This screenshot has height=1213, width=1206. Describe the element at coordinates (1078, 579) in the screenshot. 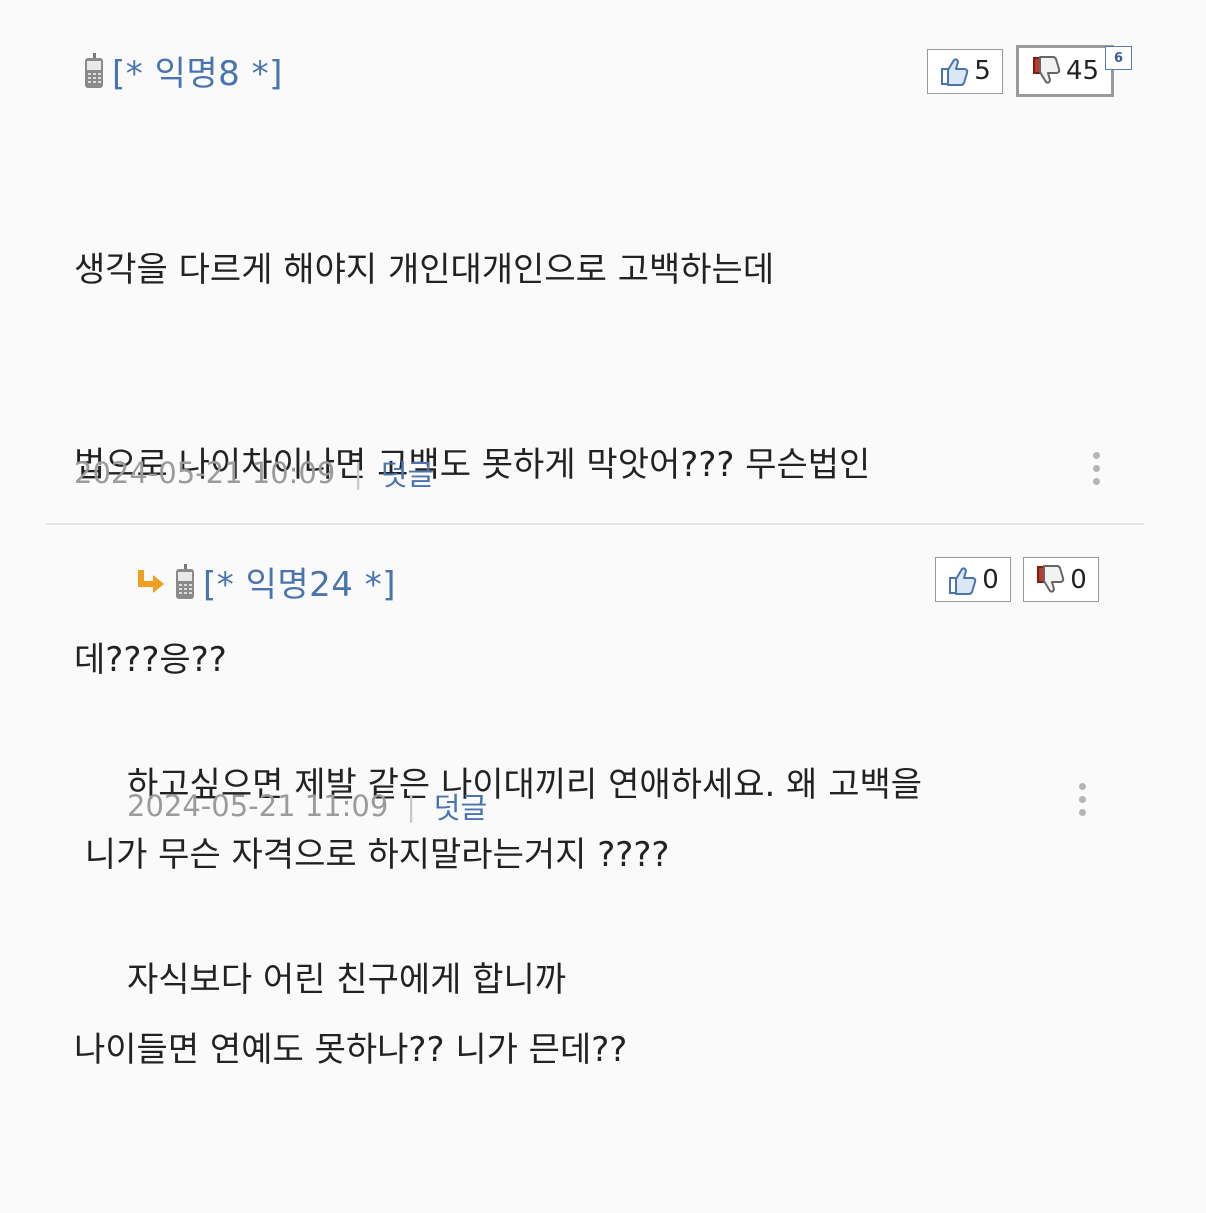

I see `dislike-count: 0` at that location.